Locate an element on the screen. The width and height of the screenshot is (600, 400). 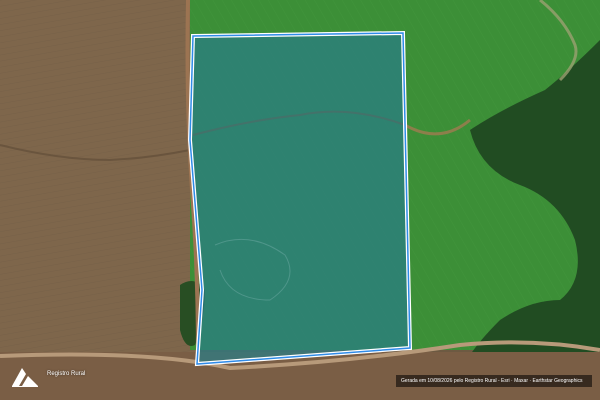
brand-label: Registro Rural is located at coordinates (66, 374).